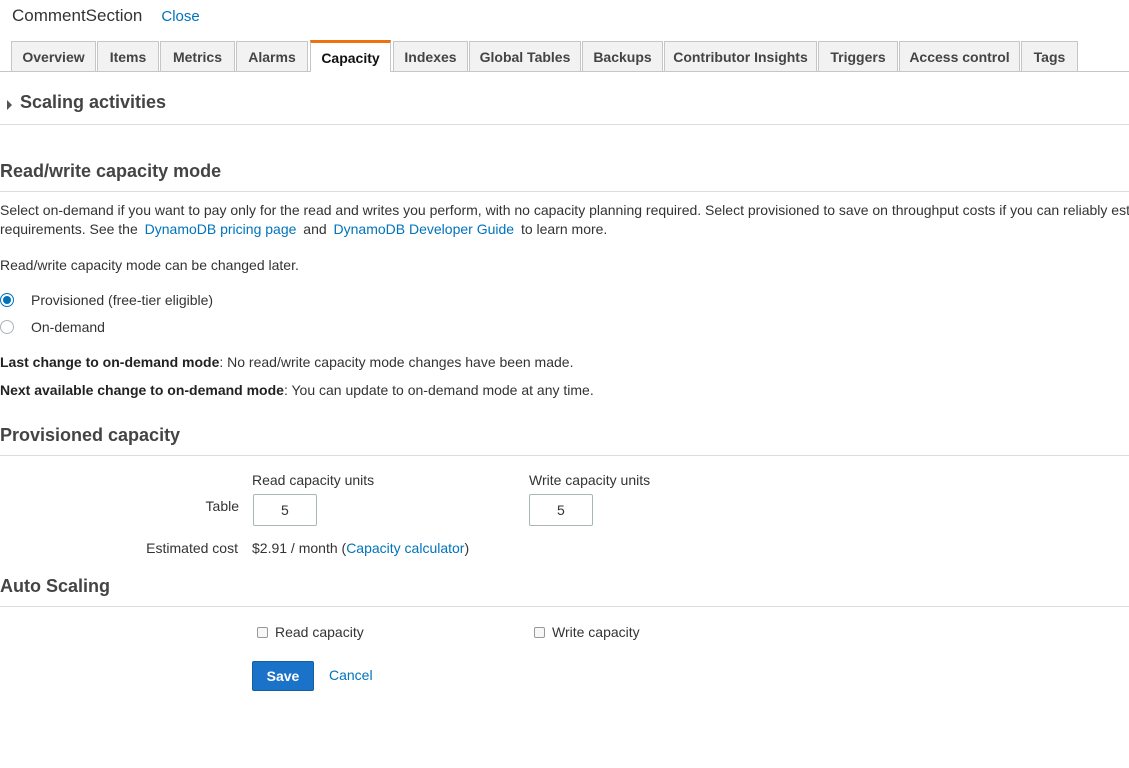 This screenshot has height=768, width=1129. Describe the element at coordinates (467, 548) in the screenshot. I see `paren-close: )` at that location.